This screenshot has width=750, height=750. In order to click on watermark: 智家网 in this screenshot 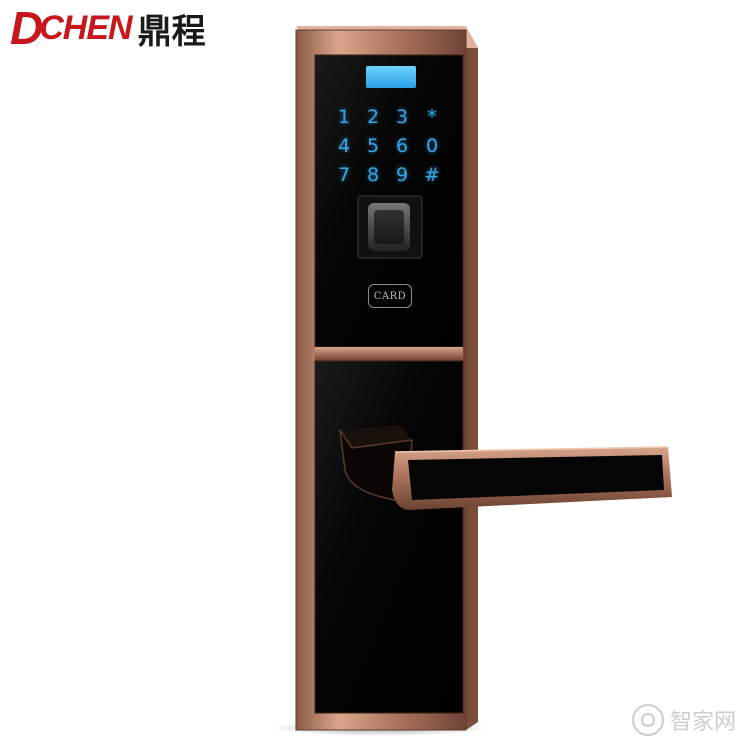, I will do `click(683, 720)`.